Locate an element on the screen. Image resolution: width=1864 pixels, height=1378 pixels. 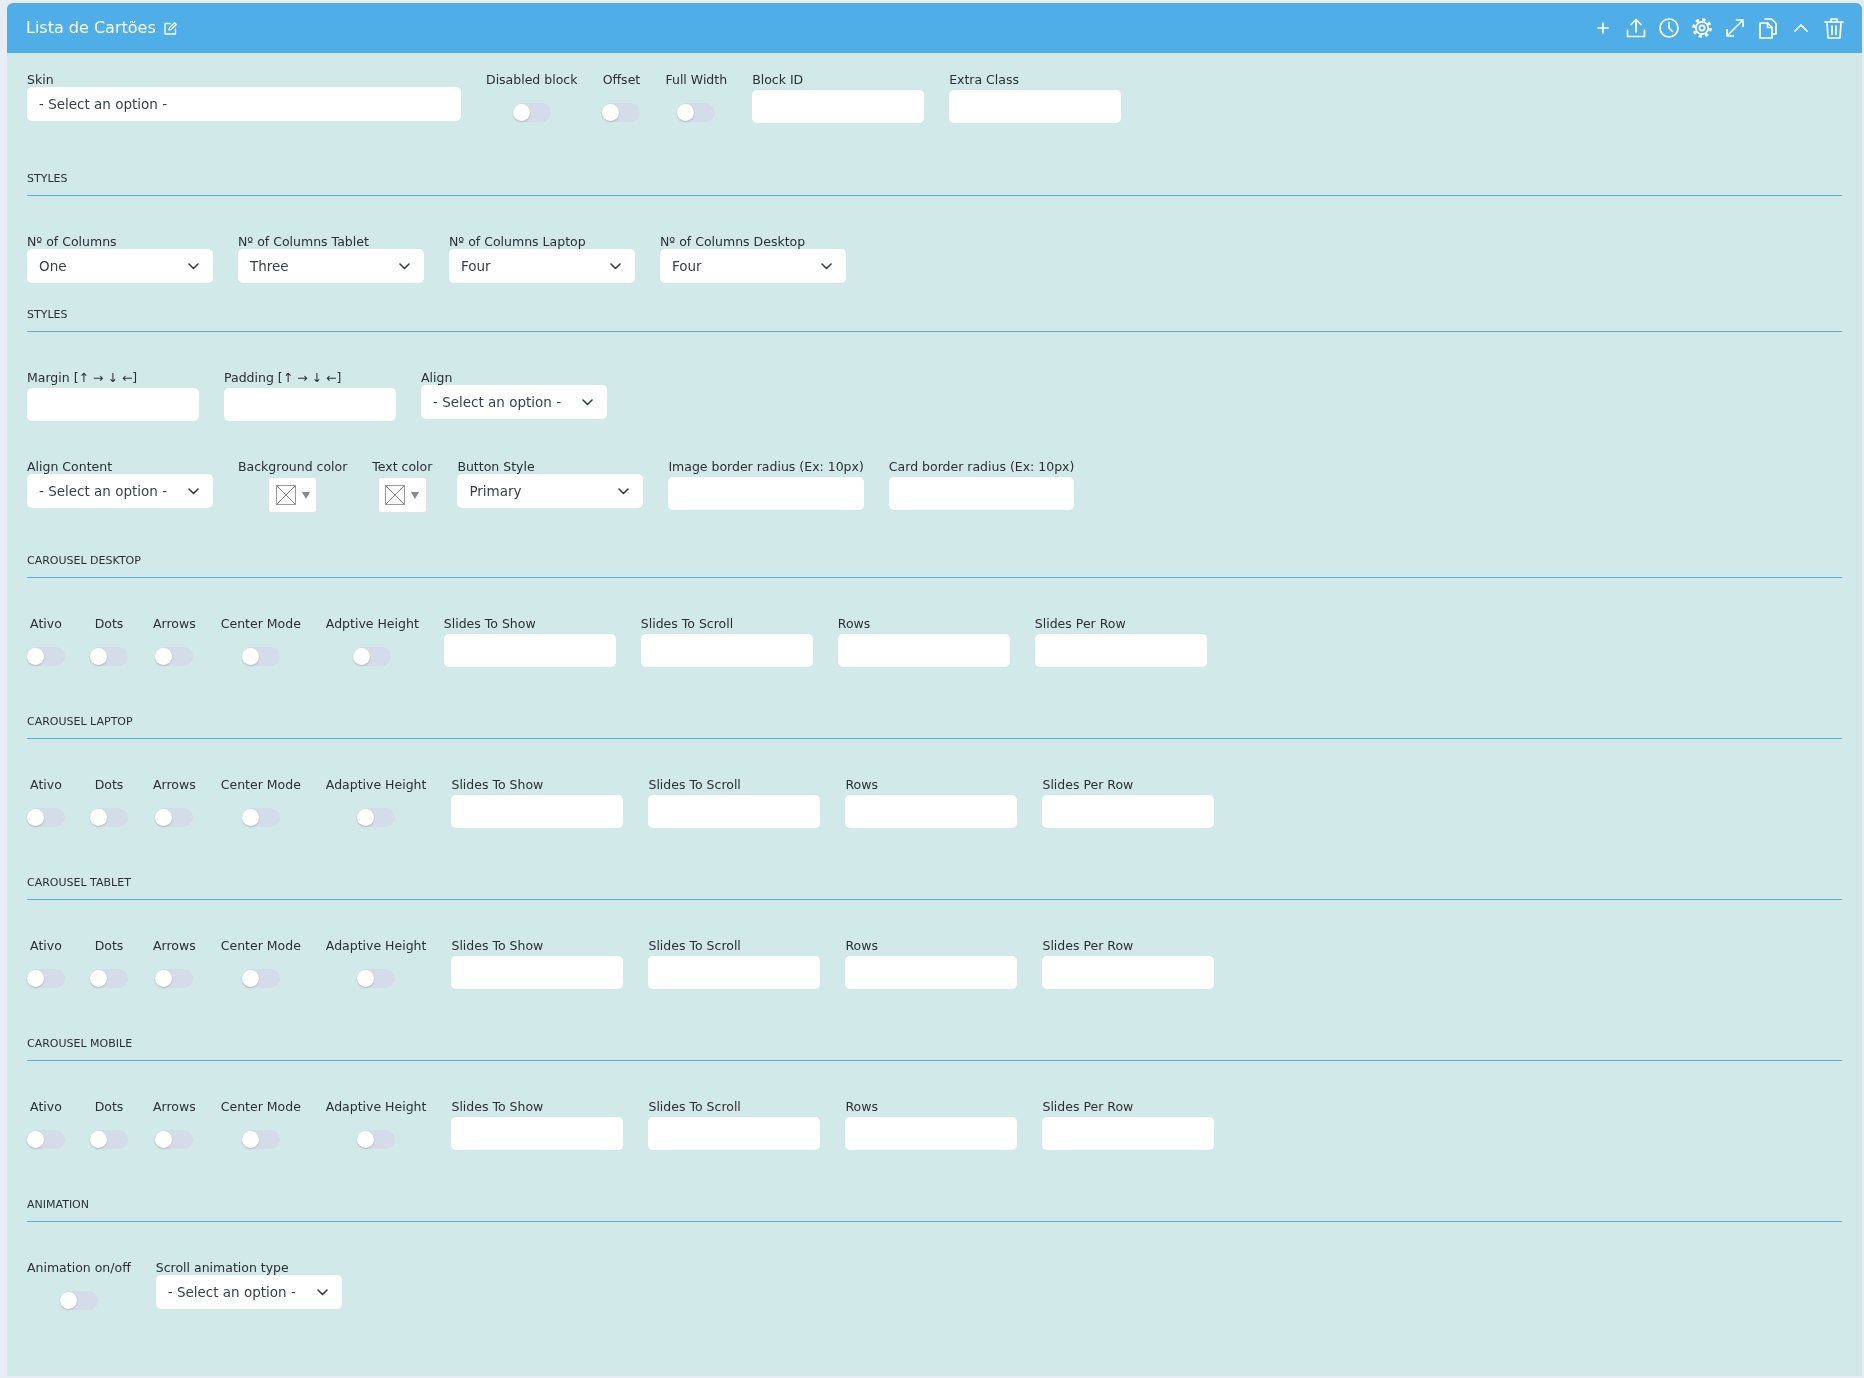
section-heading: CAROUSEL DESKTOP is located at coordinates (84, 561).